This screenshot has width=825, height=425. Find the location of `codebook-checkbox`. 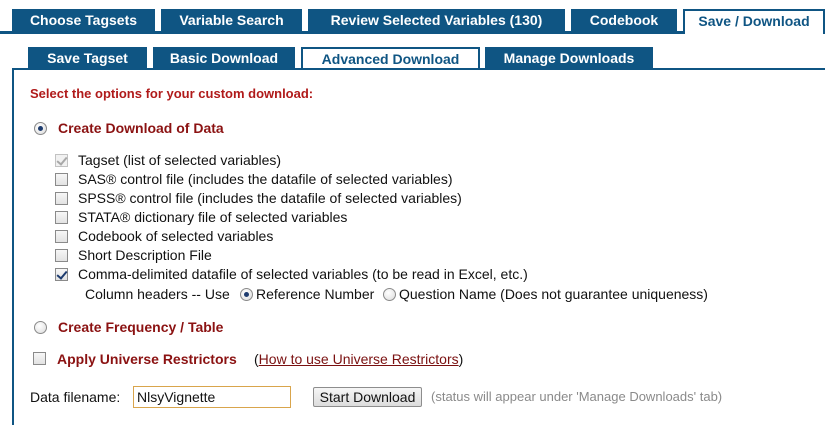

codebook-checkbox is located at coordinates (61, 236).